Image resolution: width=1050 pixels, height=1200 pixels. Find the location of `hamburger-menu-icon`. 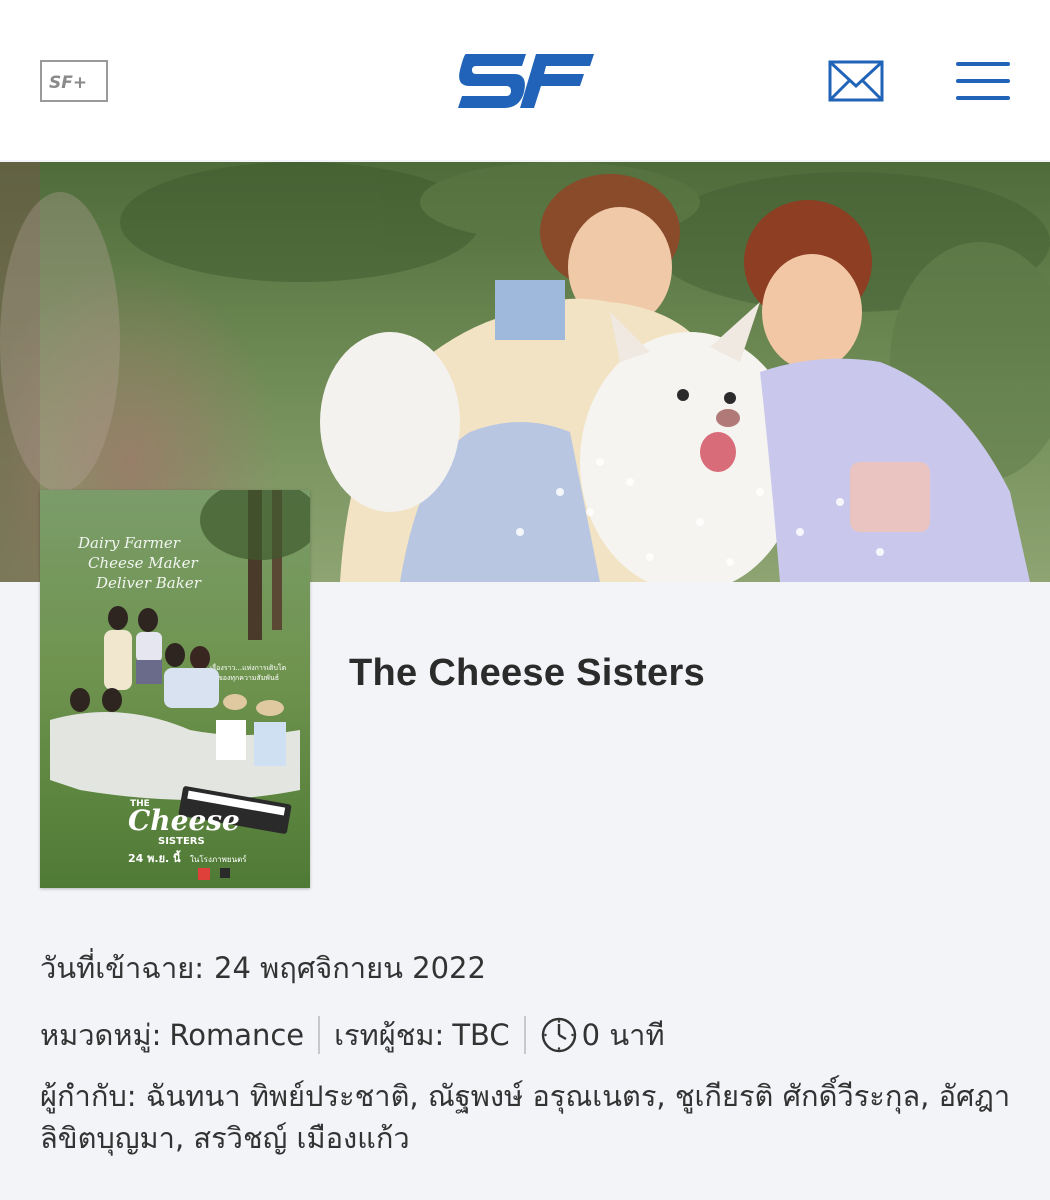

hamburger-menu-icon is located at coordinates (983, 81).